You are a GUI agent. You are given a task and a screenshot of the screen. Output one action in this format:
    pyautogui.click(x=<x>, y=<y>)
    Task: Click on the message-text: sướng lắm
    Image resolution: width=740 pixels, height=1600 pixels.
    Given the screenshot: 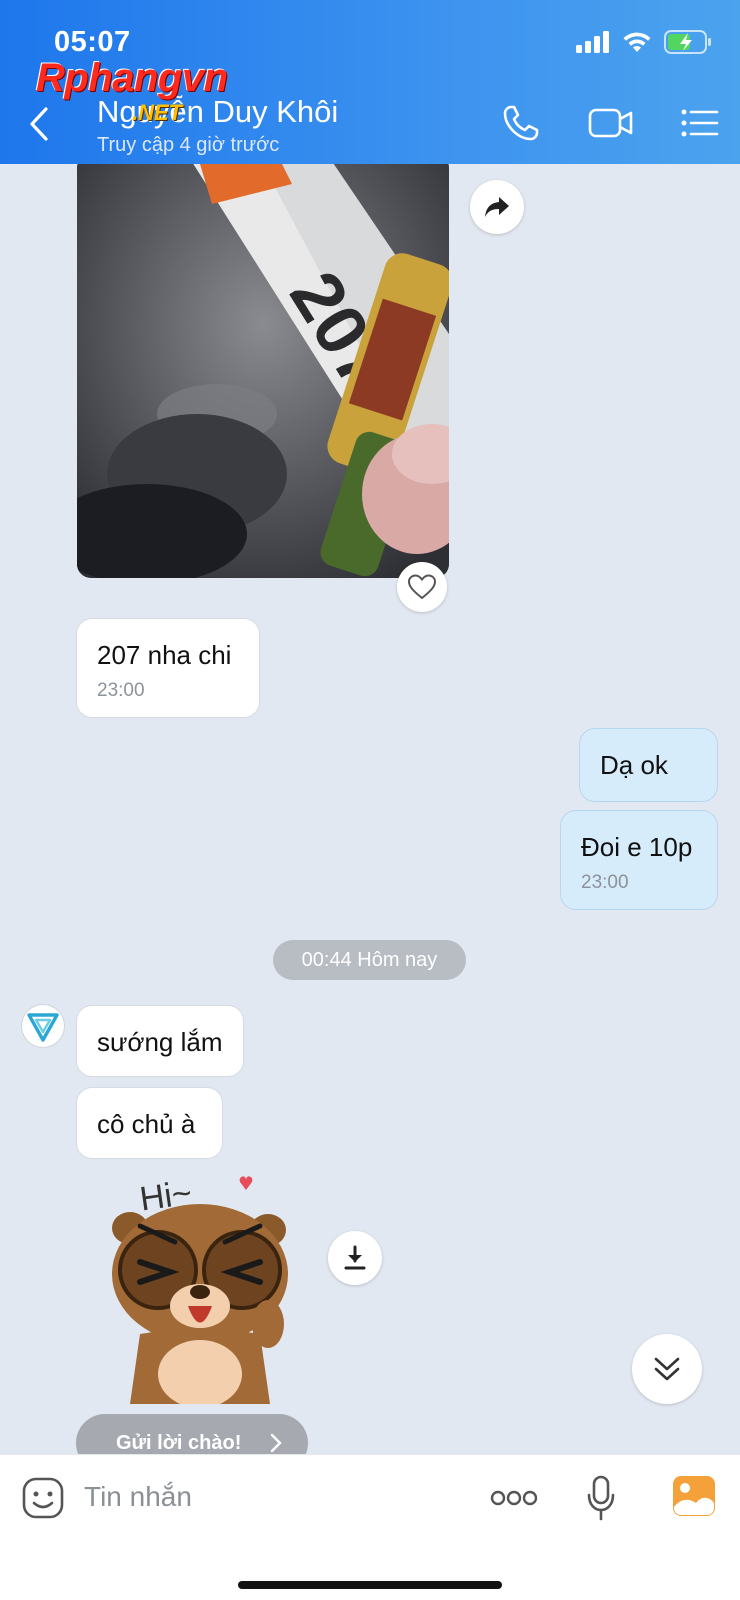 What is the action you would take?
    pyautogui.click(x=160, y=1042)
    